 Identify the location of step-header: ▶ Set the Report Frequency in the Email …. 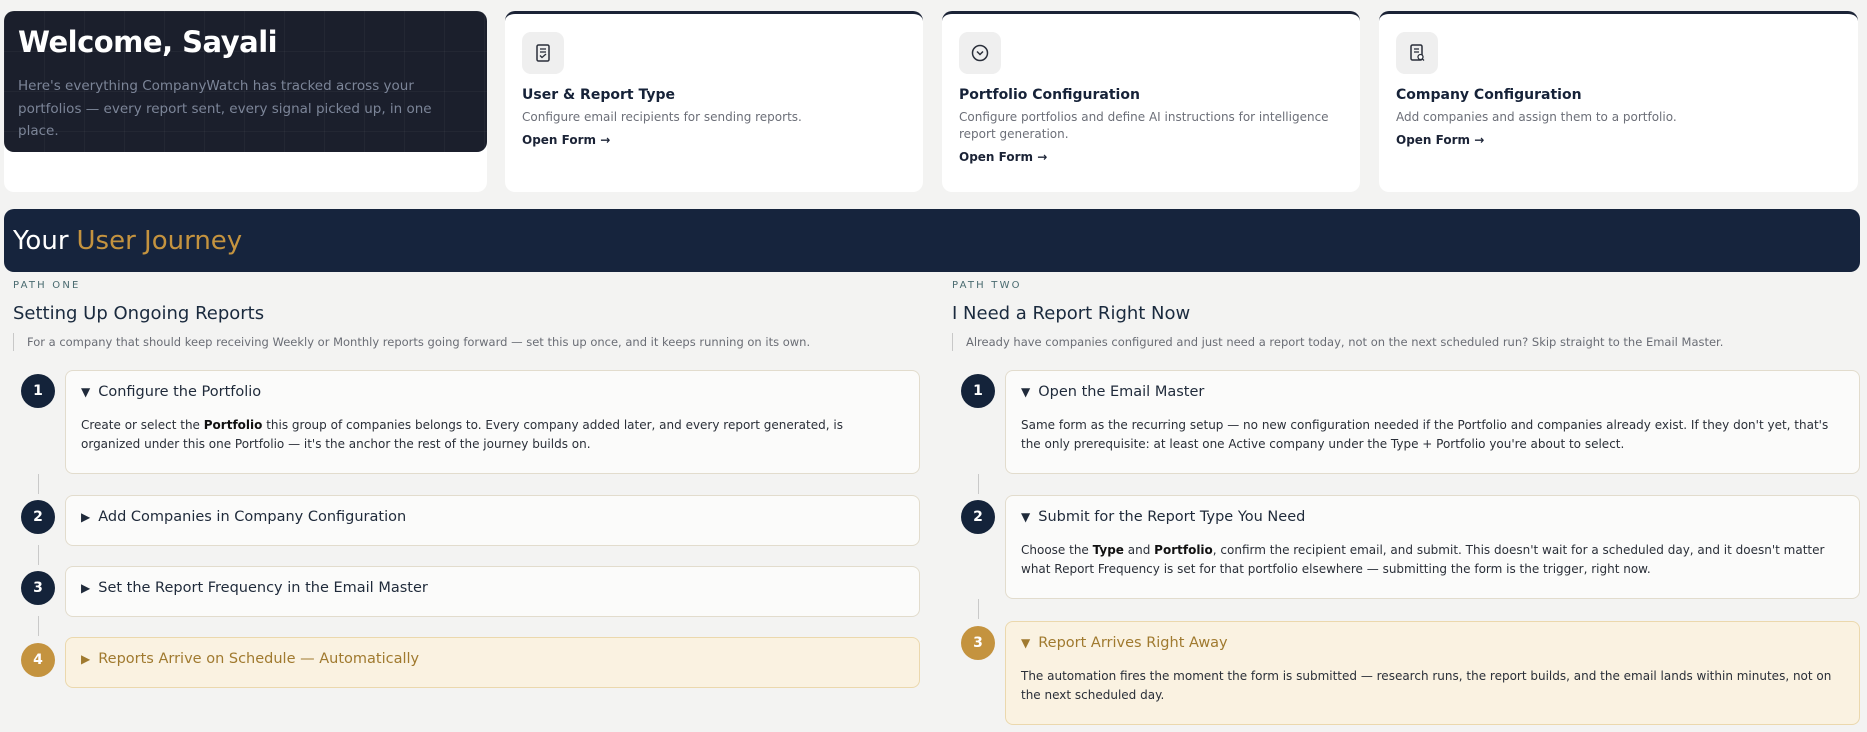
(492, 588).